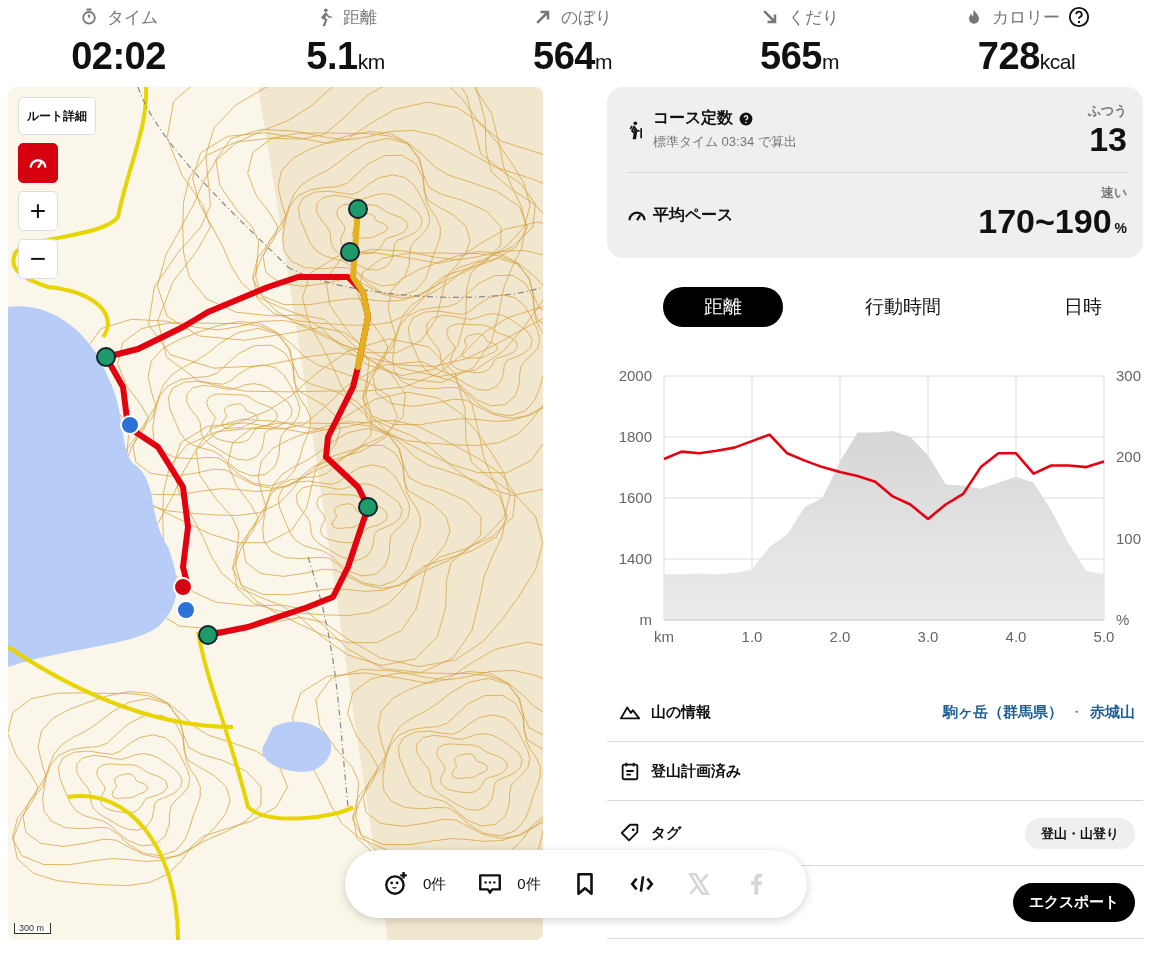 The height and width of the screenshot is (958, 1158). Describe the element at coordinates (1025, 17) in the screenshot. I see `stat-label: カロリー` at that location.